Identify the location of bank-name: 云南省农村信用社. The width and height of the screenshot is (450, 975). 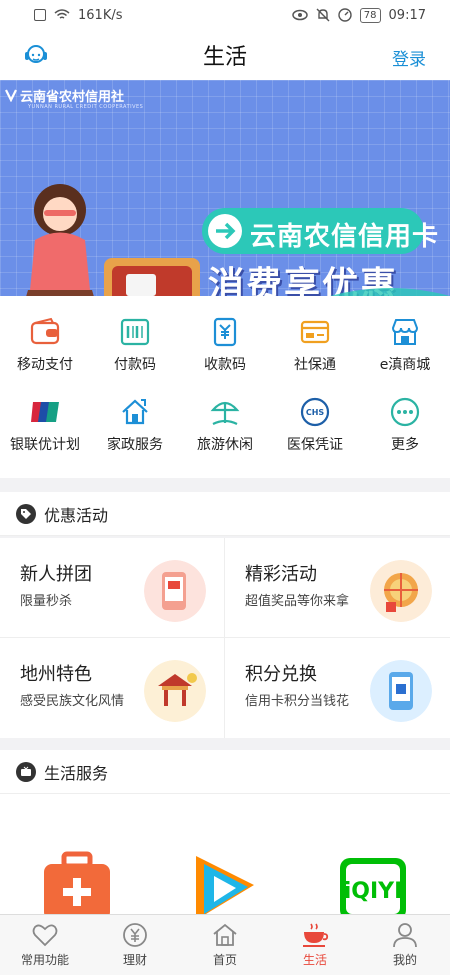
(72, 97).